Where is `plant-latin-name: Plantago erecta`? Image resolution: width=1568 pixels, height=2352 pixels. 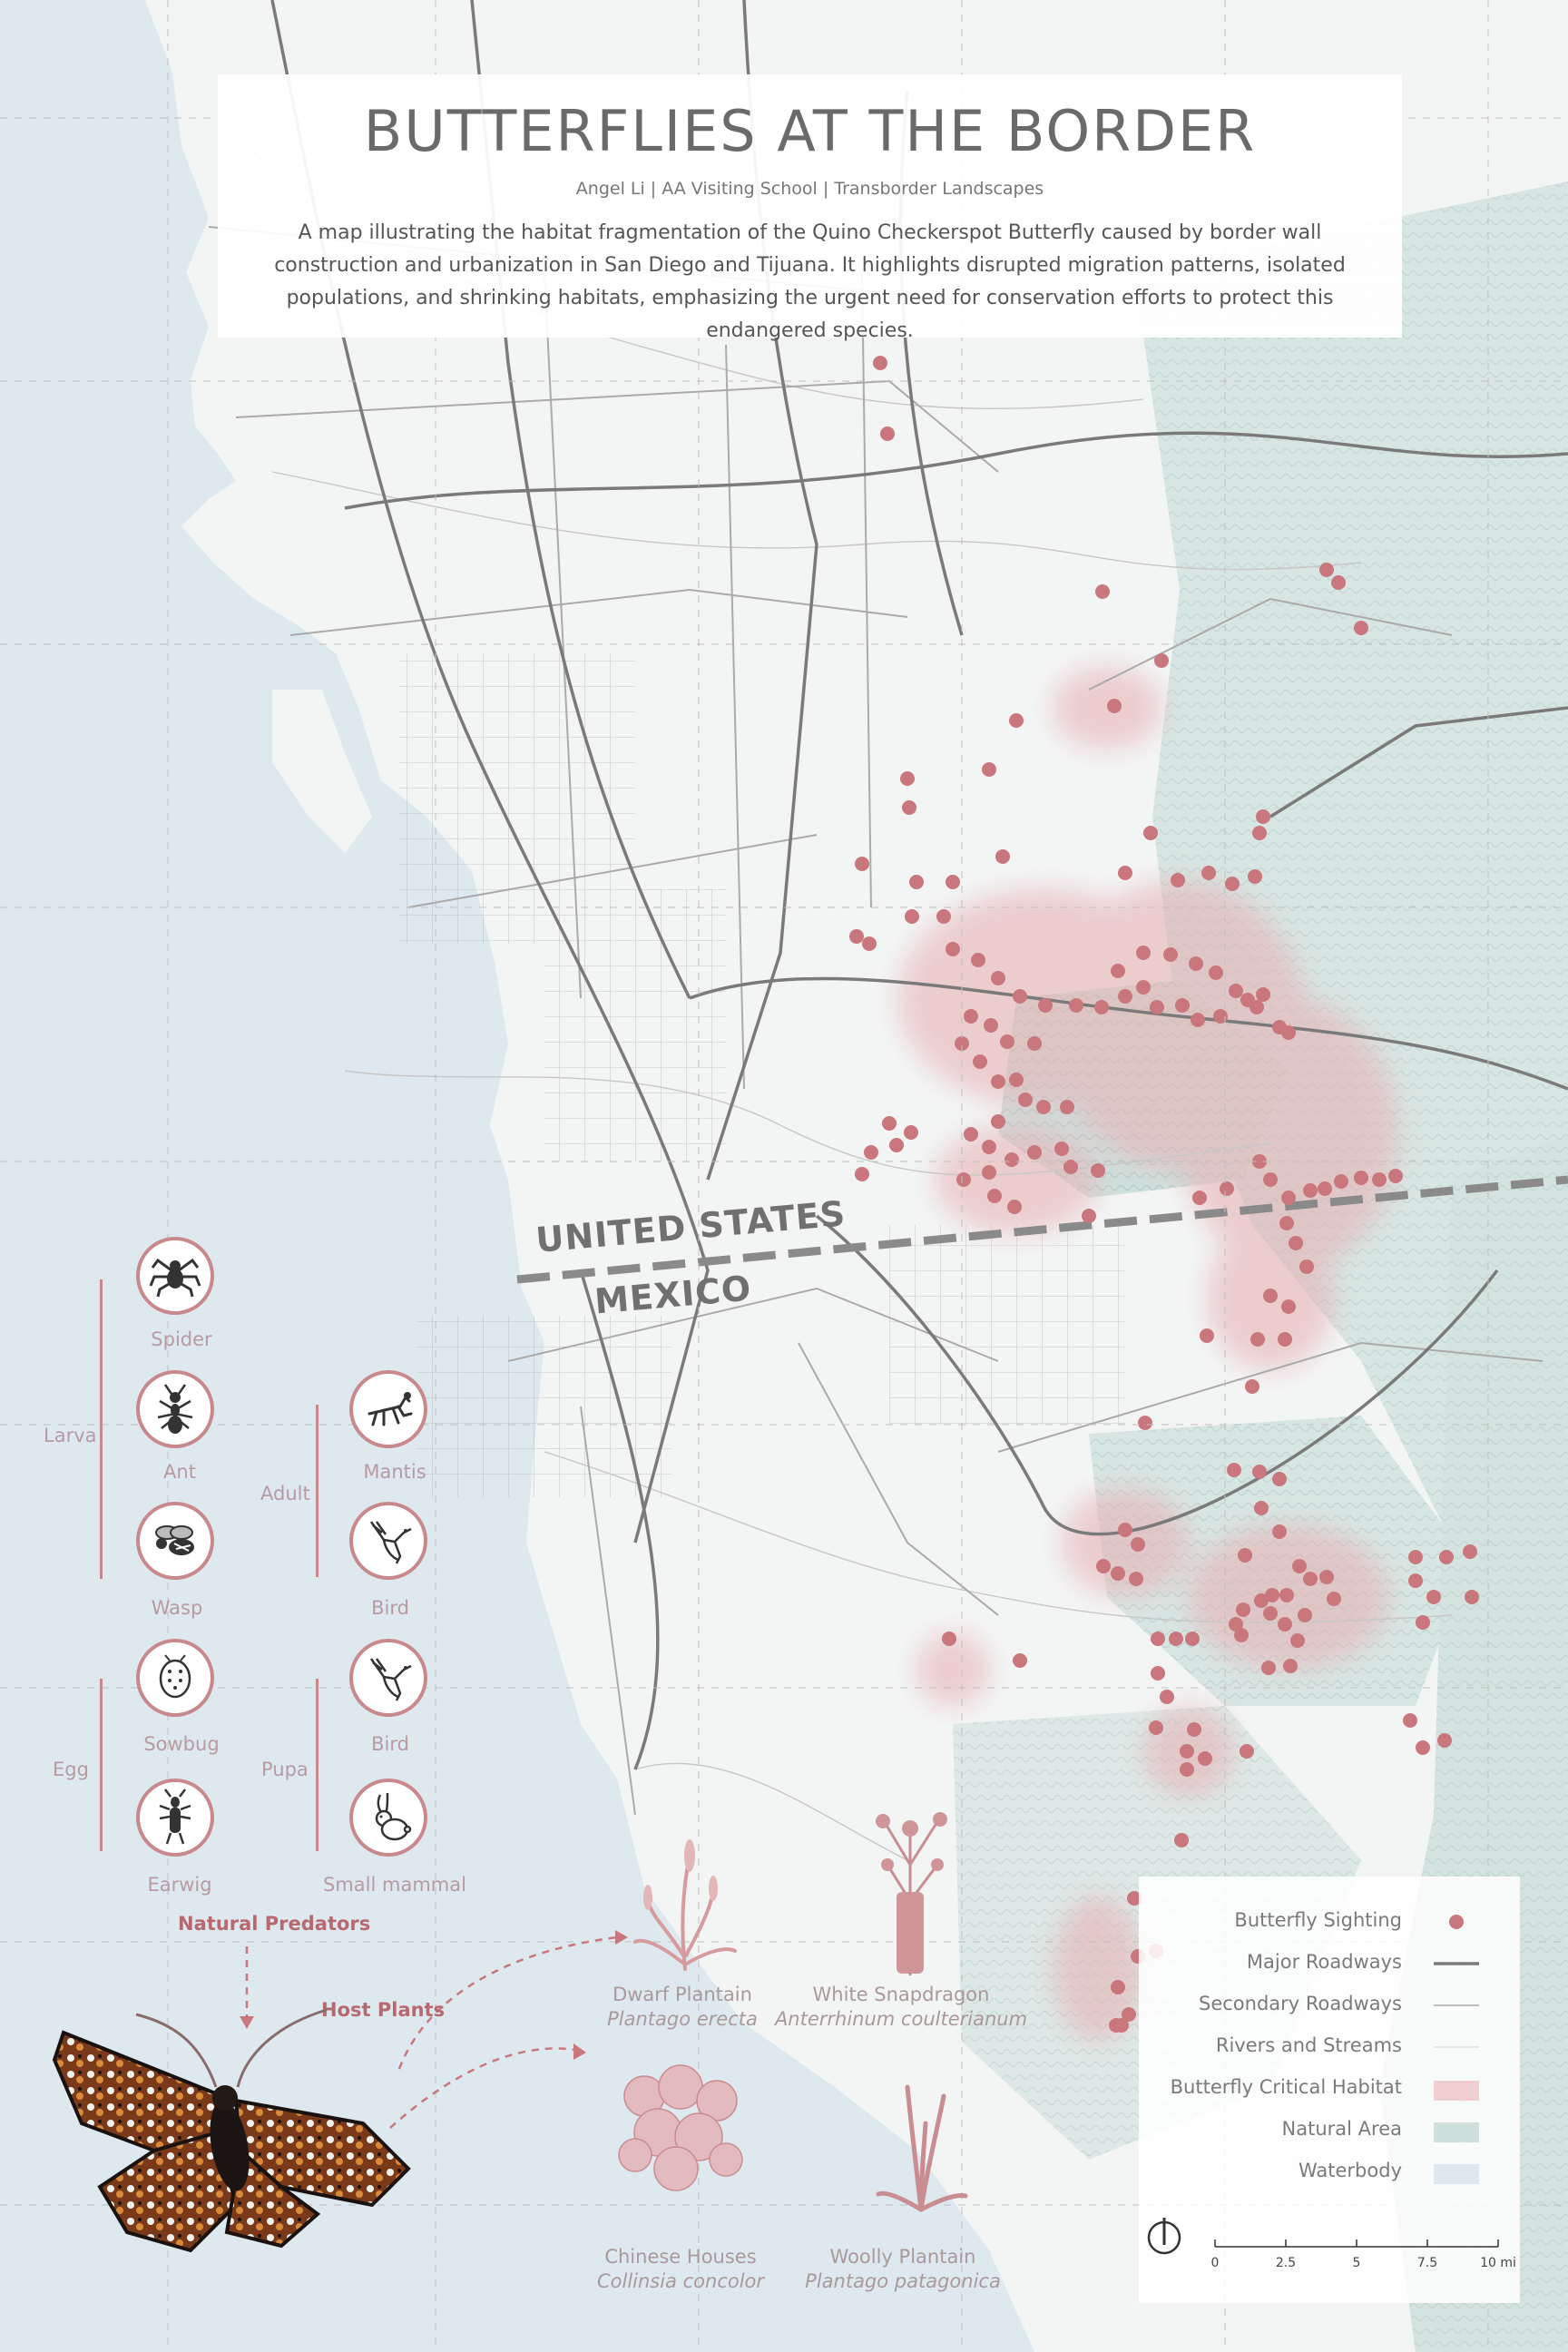 plant-latin-name: Plantago erecta is located at coordinates (682, 2019).